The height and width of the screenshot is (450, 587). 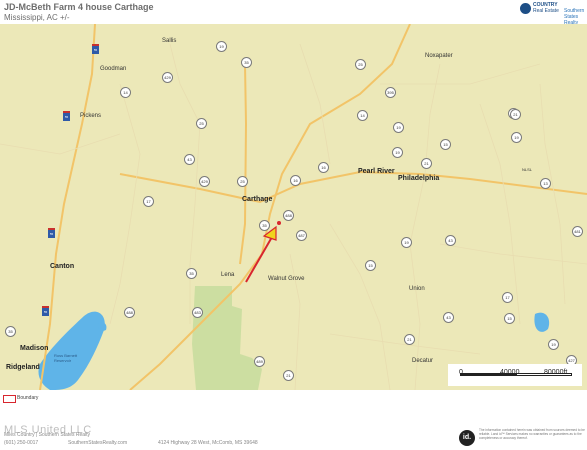 What do you see at coordinates (227, 338) in the screenshot?
I see `forest-area` at bounding box center [227, 338].